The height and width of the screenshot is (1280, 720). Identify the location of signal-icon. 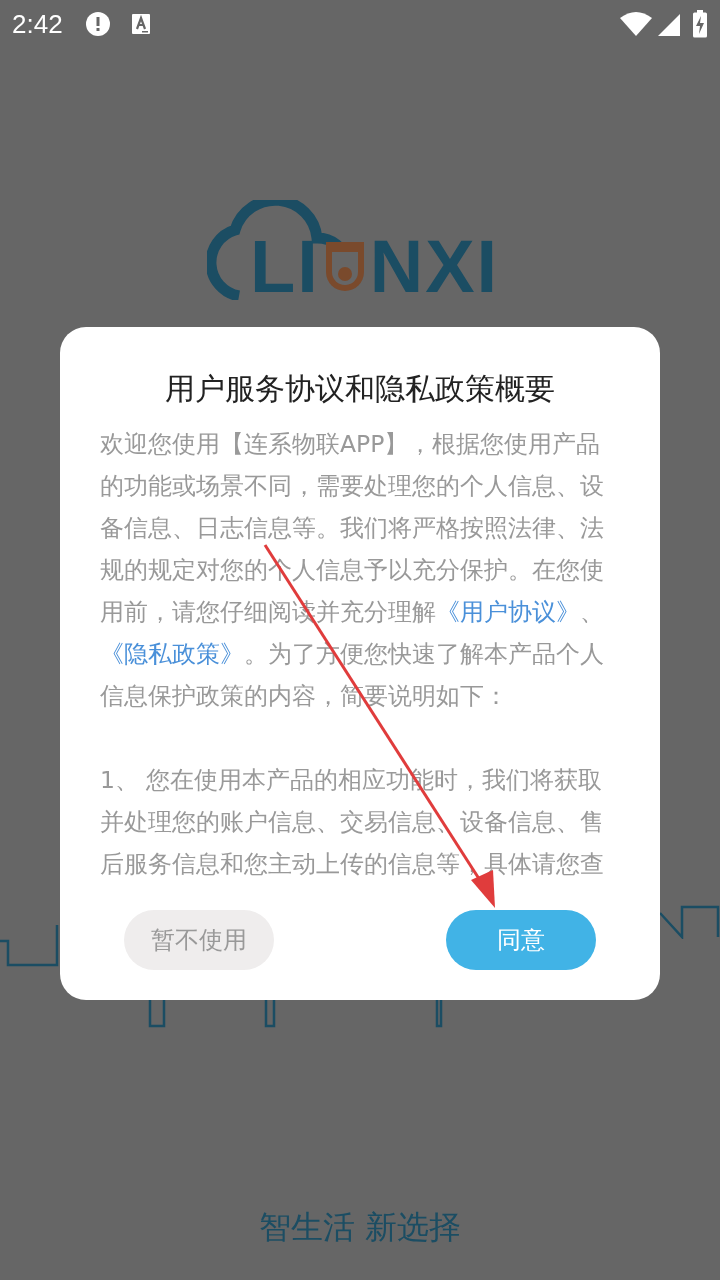
(670, 24).